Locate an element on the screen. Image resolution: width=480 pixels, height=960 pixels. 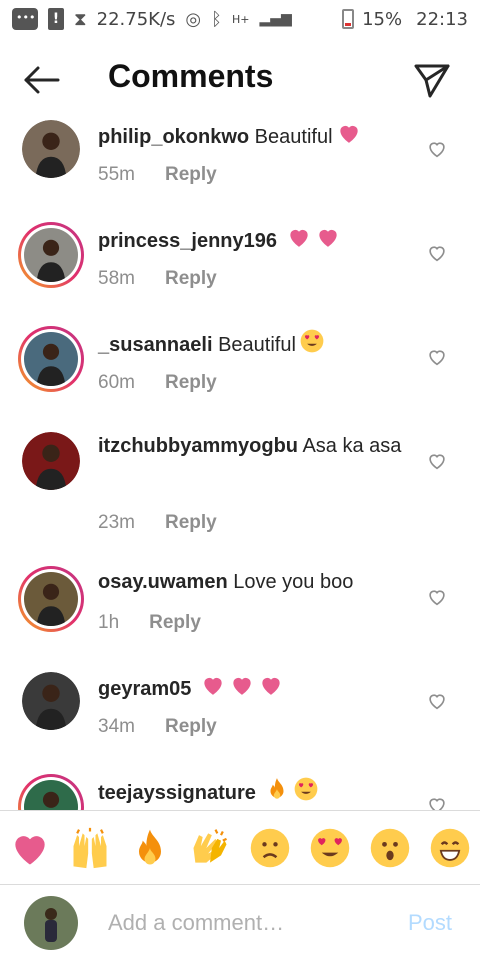
comment-text: Asa ka asa is located at coordinates (350, 446).